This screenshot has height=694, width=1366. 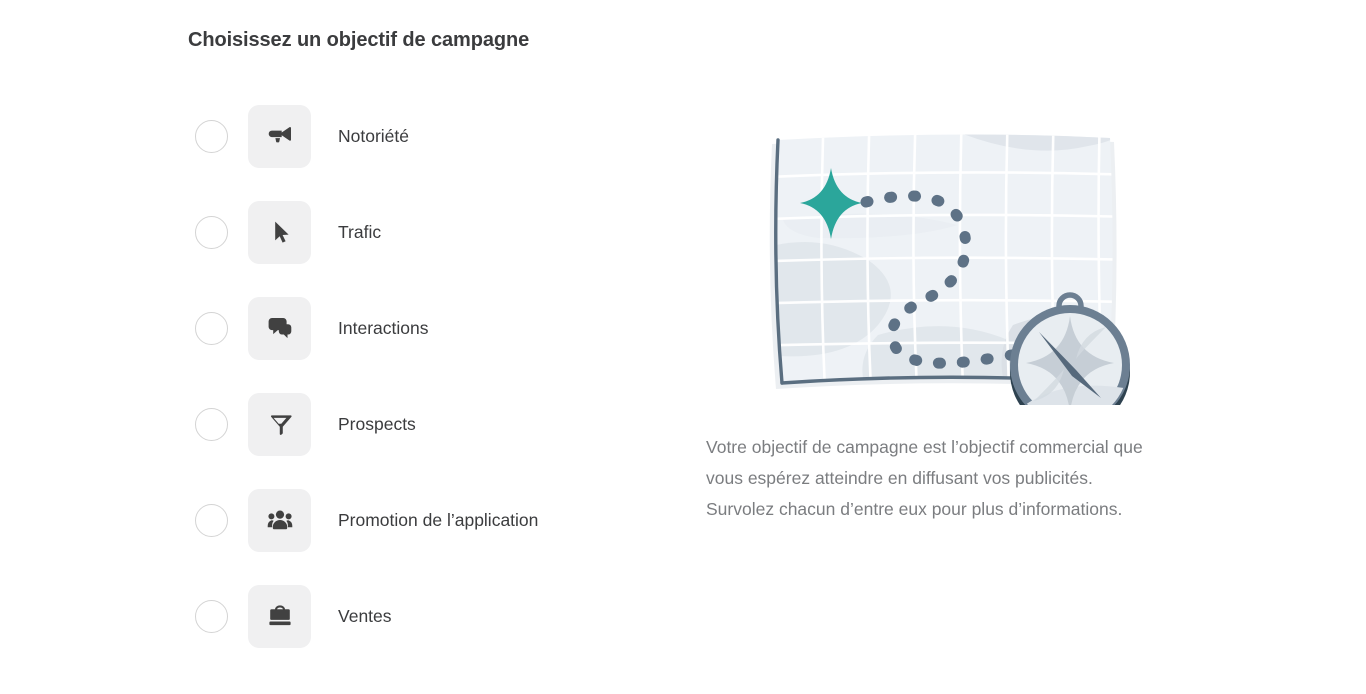 What do you see at coordinates (211, 328) in the screenshot?
I see `radio-engagement` at bounding box center [211, 328].